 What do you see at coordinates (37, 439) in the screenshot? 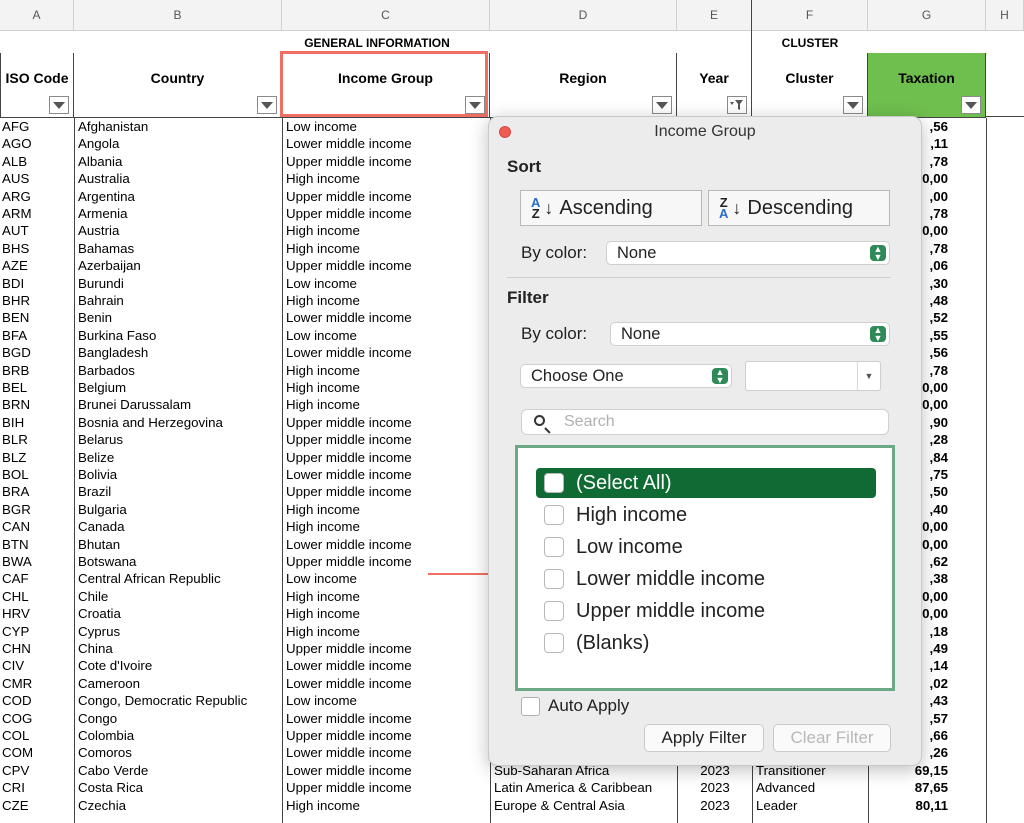
I see `cell-iso: BLR` at bounding box center [37, 439].